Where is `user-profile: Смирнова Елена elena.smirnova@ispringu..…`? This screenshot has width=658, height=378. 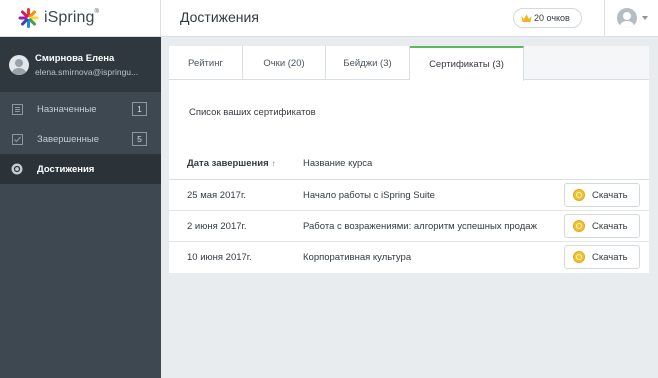
user-profile: Смирнова Елена elena.smirnova@ispringu..… is located at coordinates (80, 64).